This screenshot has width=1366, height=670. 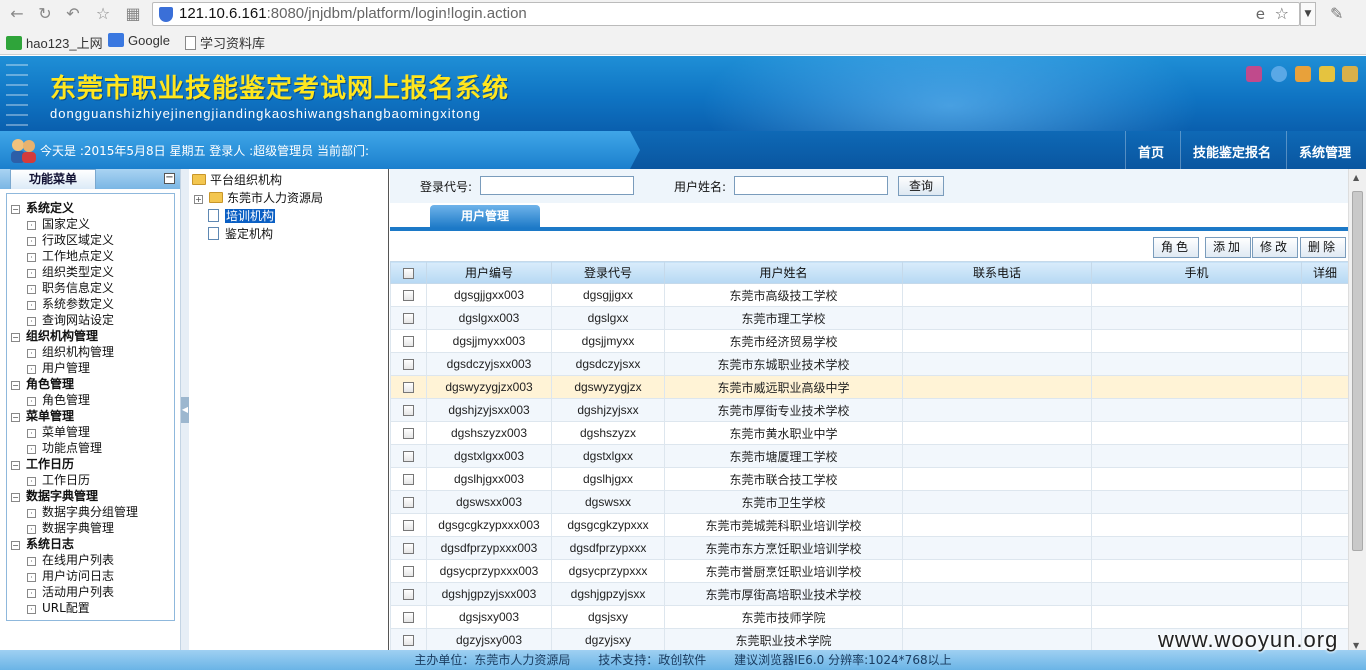 What do you see at coordinates (42, 383) in the screenshot?
I see `menu-group: − 角色管理` at bounding box center [42, 383].